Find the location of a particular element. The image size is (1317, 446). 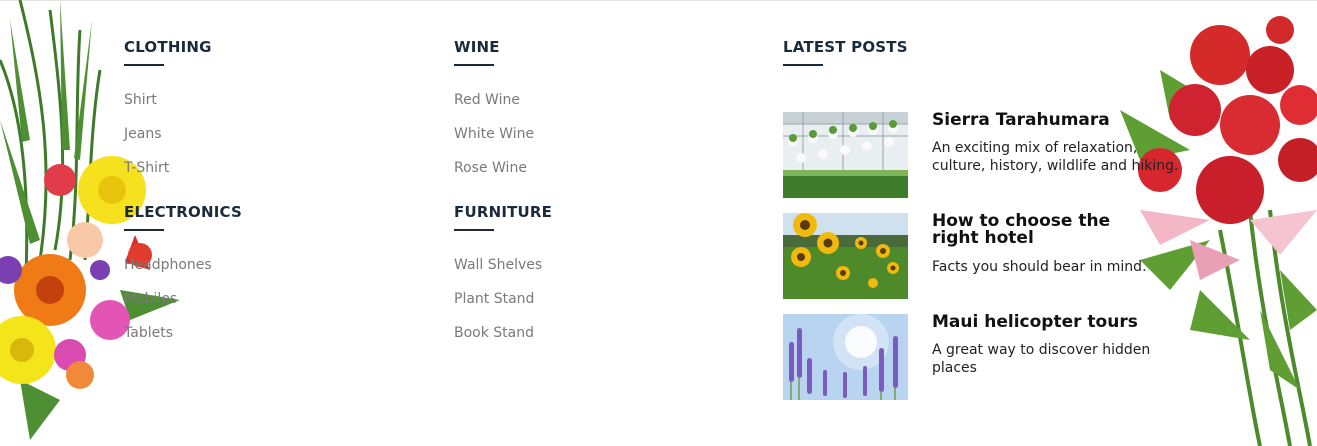

link-jeans: Jeans is located at coordinates (168, 143).